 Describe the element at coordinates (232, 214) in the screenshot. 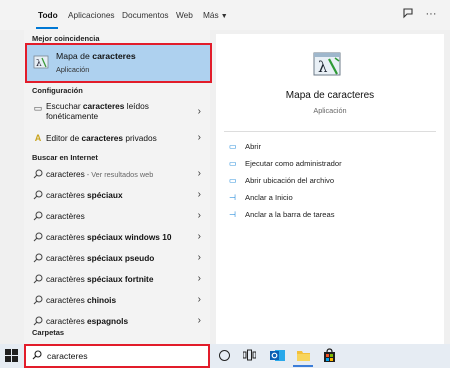

I see `pin-taskbar-icon: ⊣` at that location.